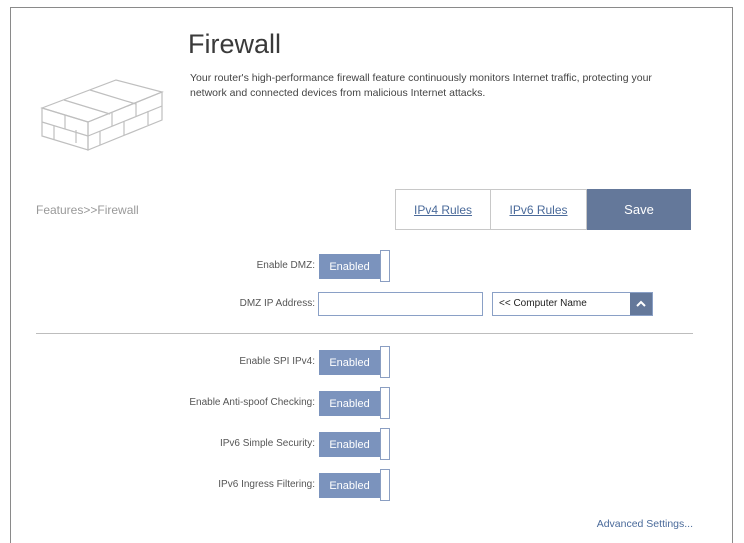 This screenshot has width=744, height=543. What do you see at coordinates (266, 484) in the screenshot?
I see `ipv6-ingress-filtering-label: IPv6 Ingress Filtering:` at bounding box center [266, 484].